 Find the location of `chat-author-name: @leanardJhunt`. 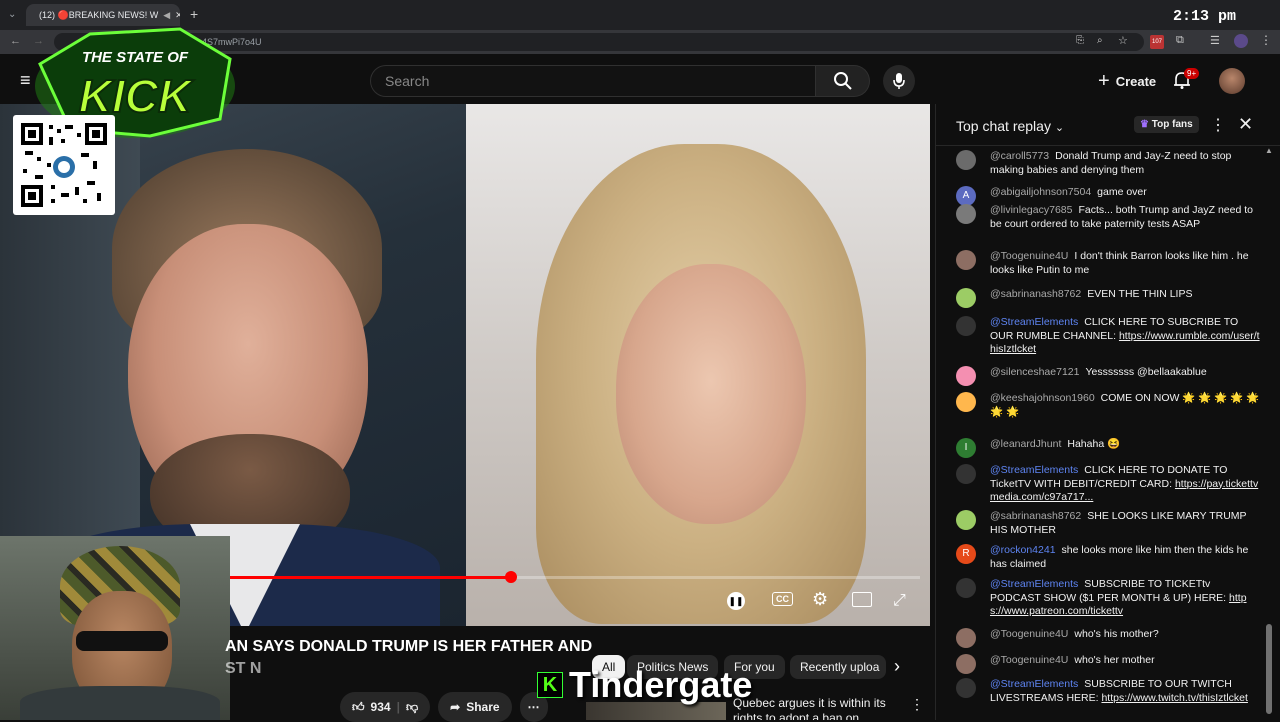

chat-author-name: @leanardJhunt is located at coordinates (1025, 444).